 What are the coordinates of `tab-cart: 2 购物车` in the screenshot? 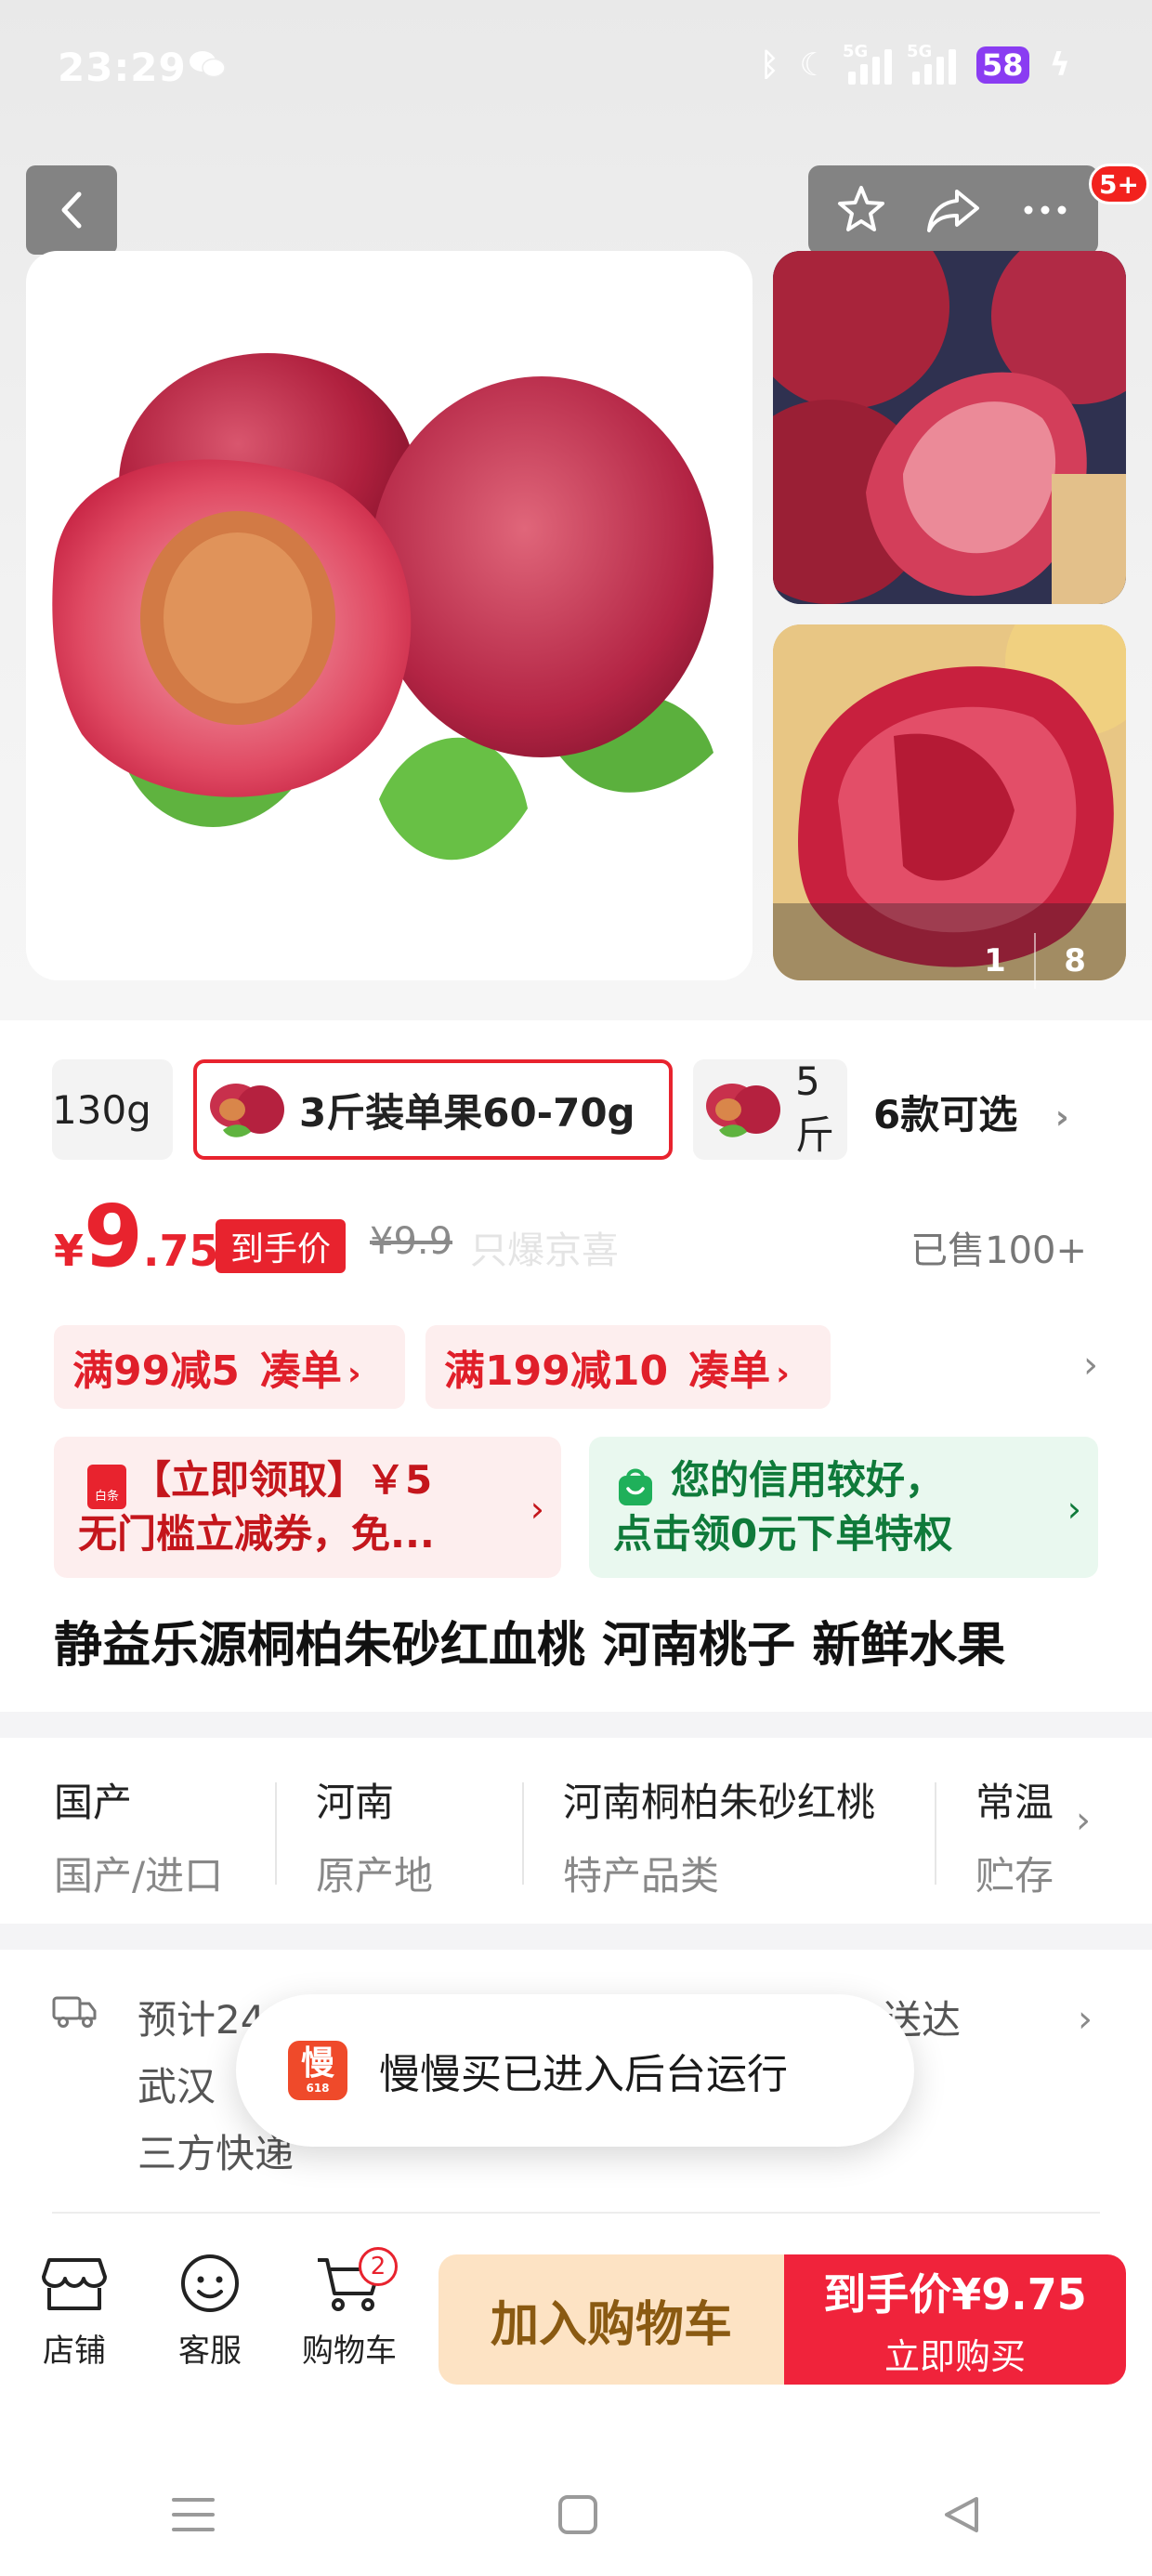 It's located at (349, 2309).